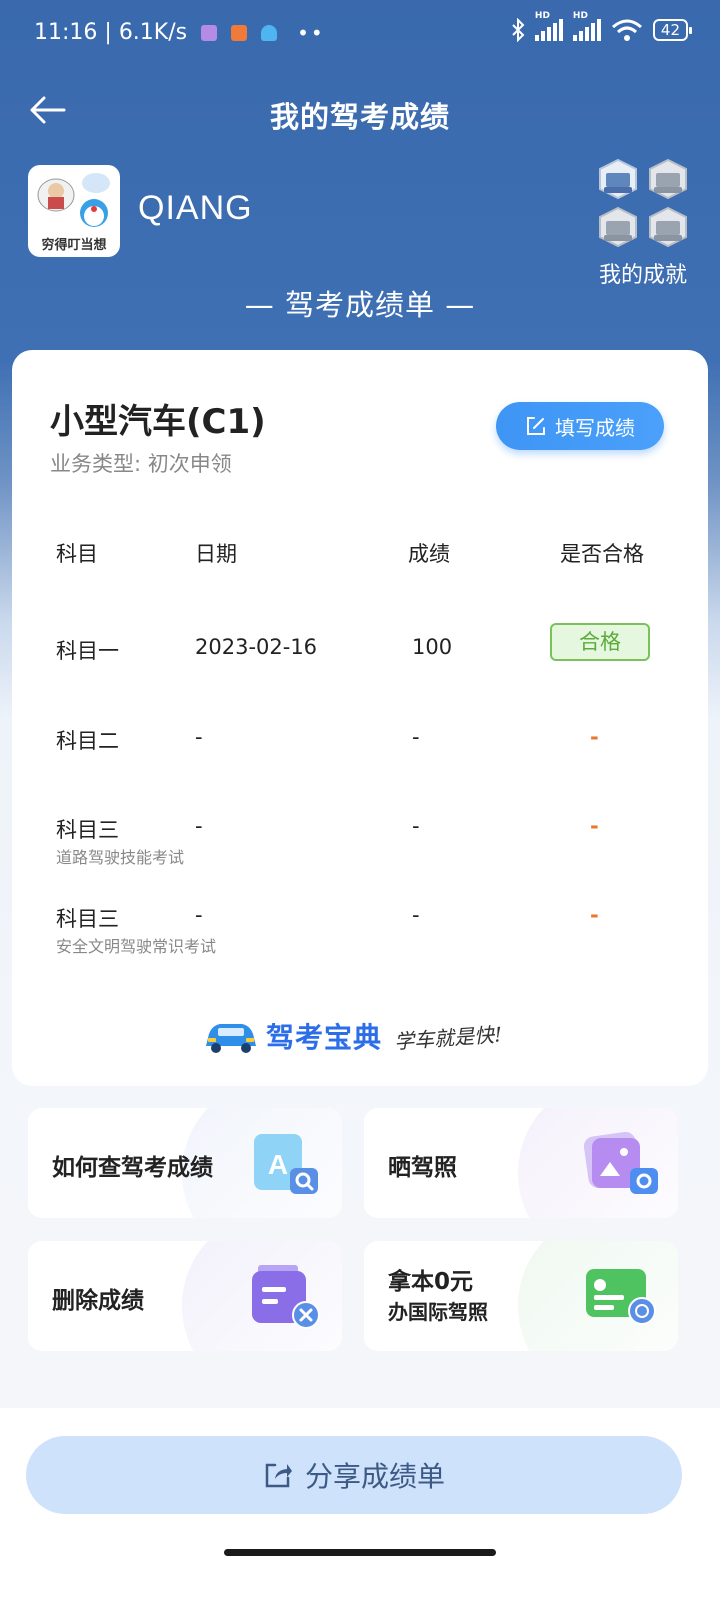 The image size is (720, 1600). I want to click on car-logo-icon, so click(231, 1038).